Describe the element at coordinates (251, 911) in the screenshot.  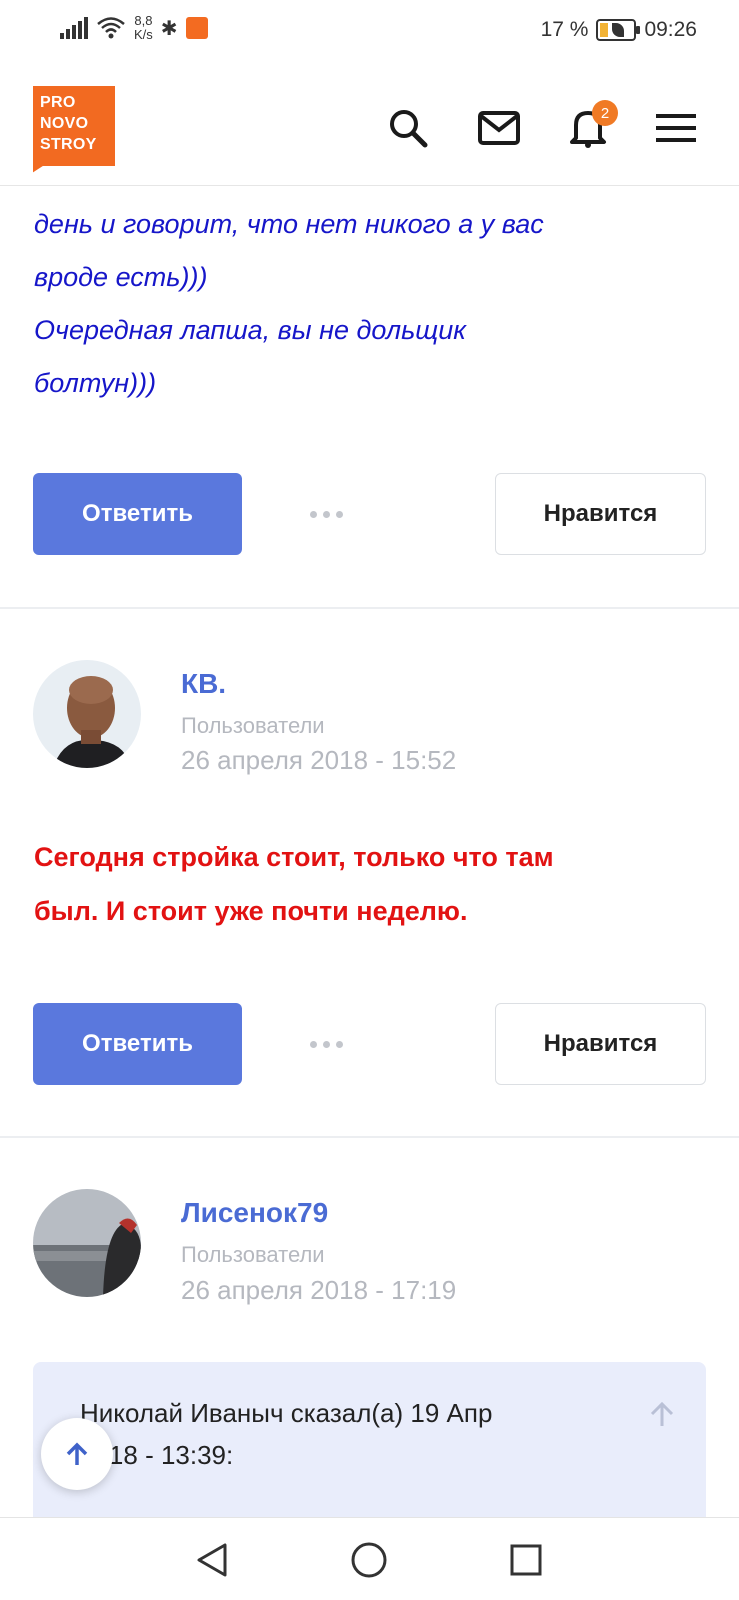
I see `post-2-line: был. И стоит уже почти неделю.` at that location.